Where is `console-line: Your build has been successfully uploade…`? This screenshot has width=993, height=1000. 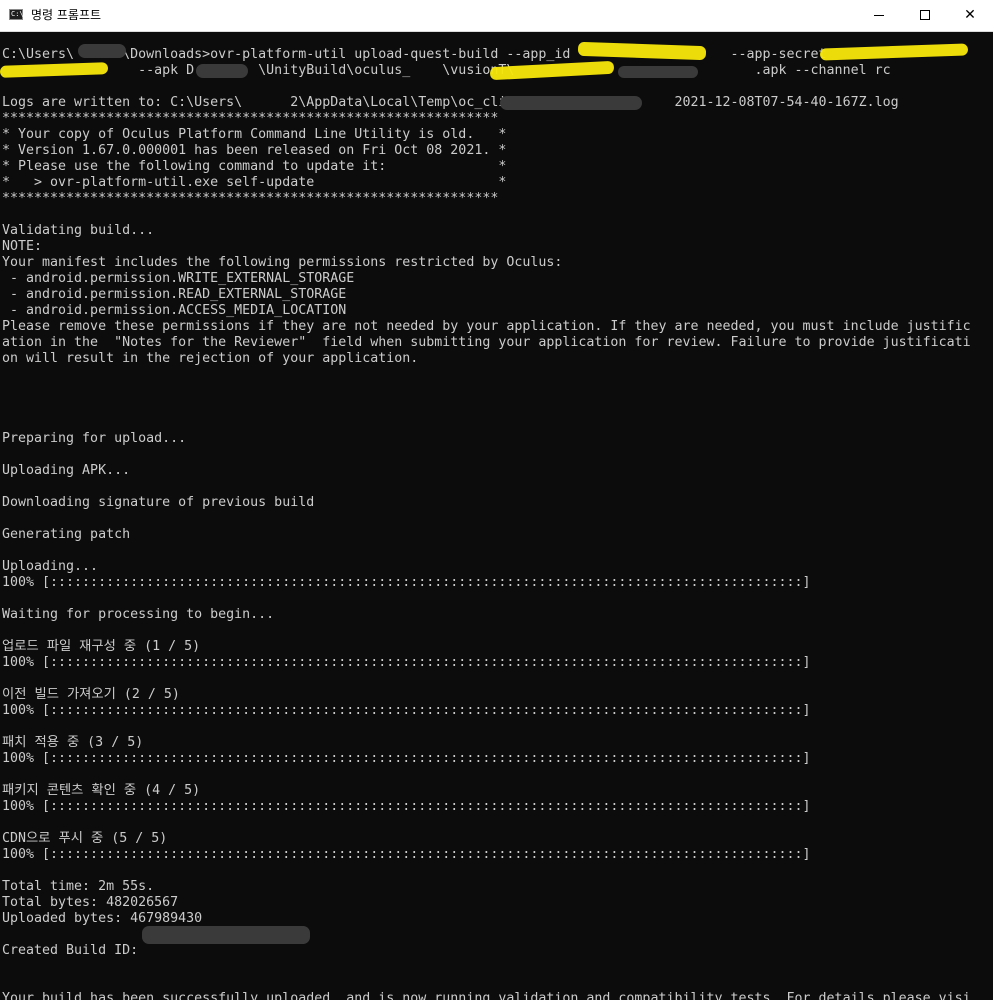
console-line: Your build has been successfully uploade… is located at coordinates (486, 995).